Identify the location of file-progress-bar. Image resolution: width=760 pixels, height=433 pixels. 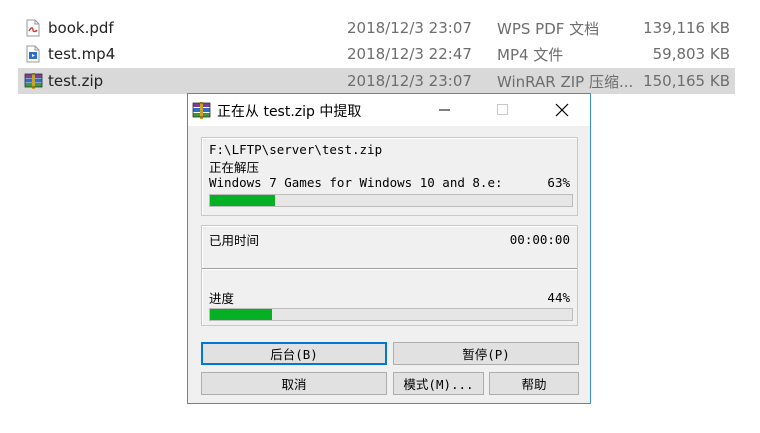
(391, 200).